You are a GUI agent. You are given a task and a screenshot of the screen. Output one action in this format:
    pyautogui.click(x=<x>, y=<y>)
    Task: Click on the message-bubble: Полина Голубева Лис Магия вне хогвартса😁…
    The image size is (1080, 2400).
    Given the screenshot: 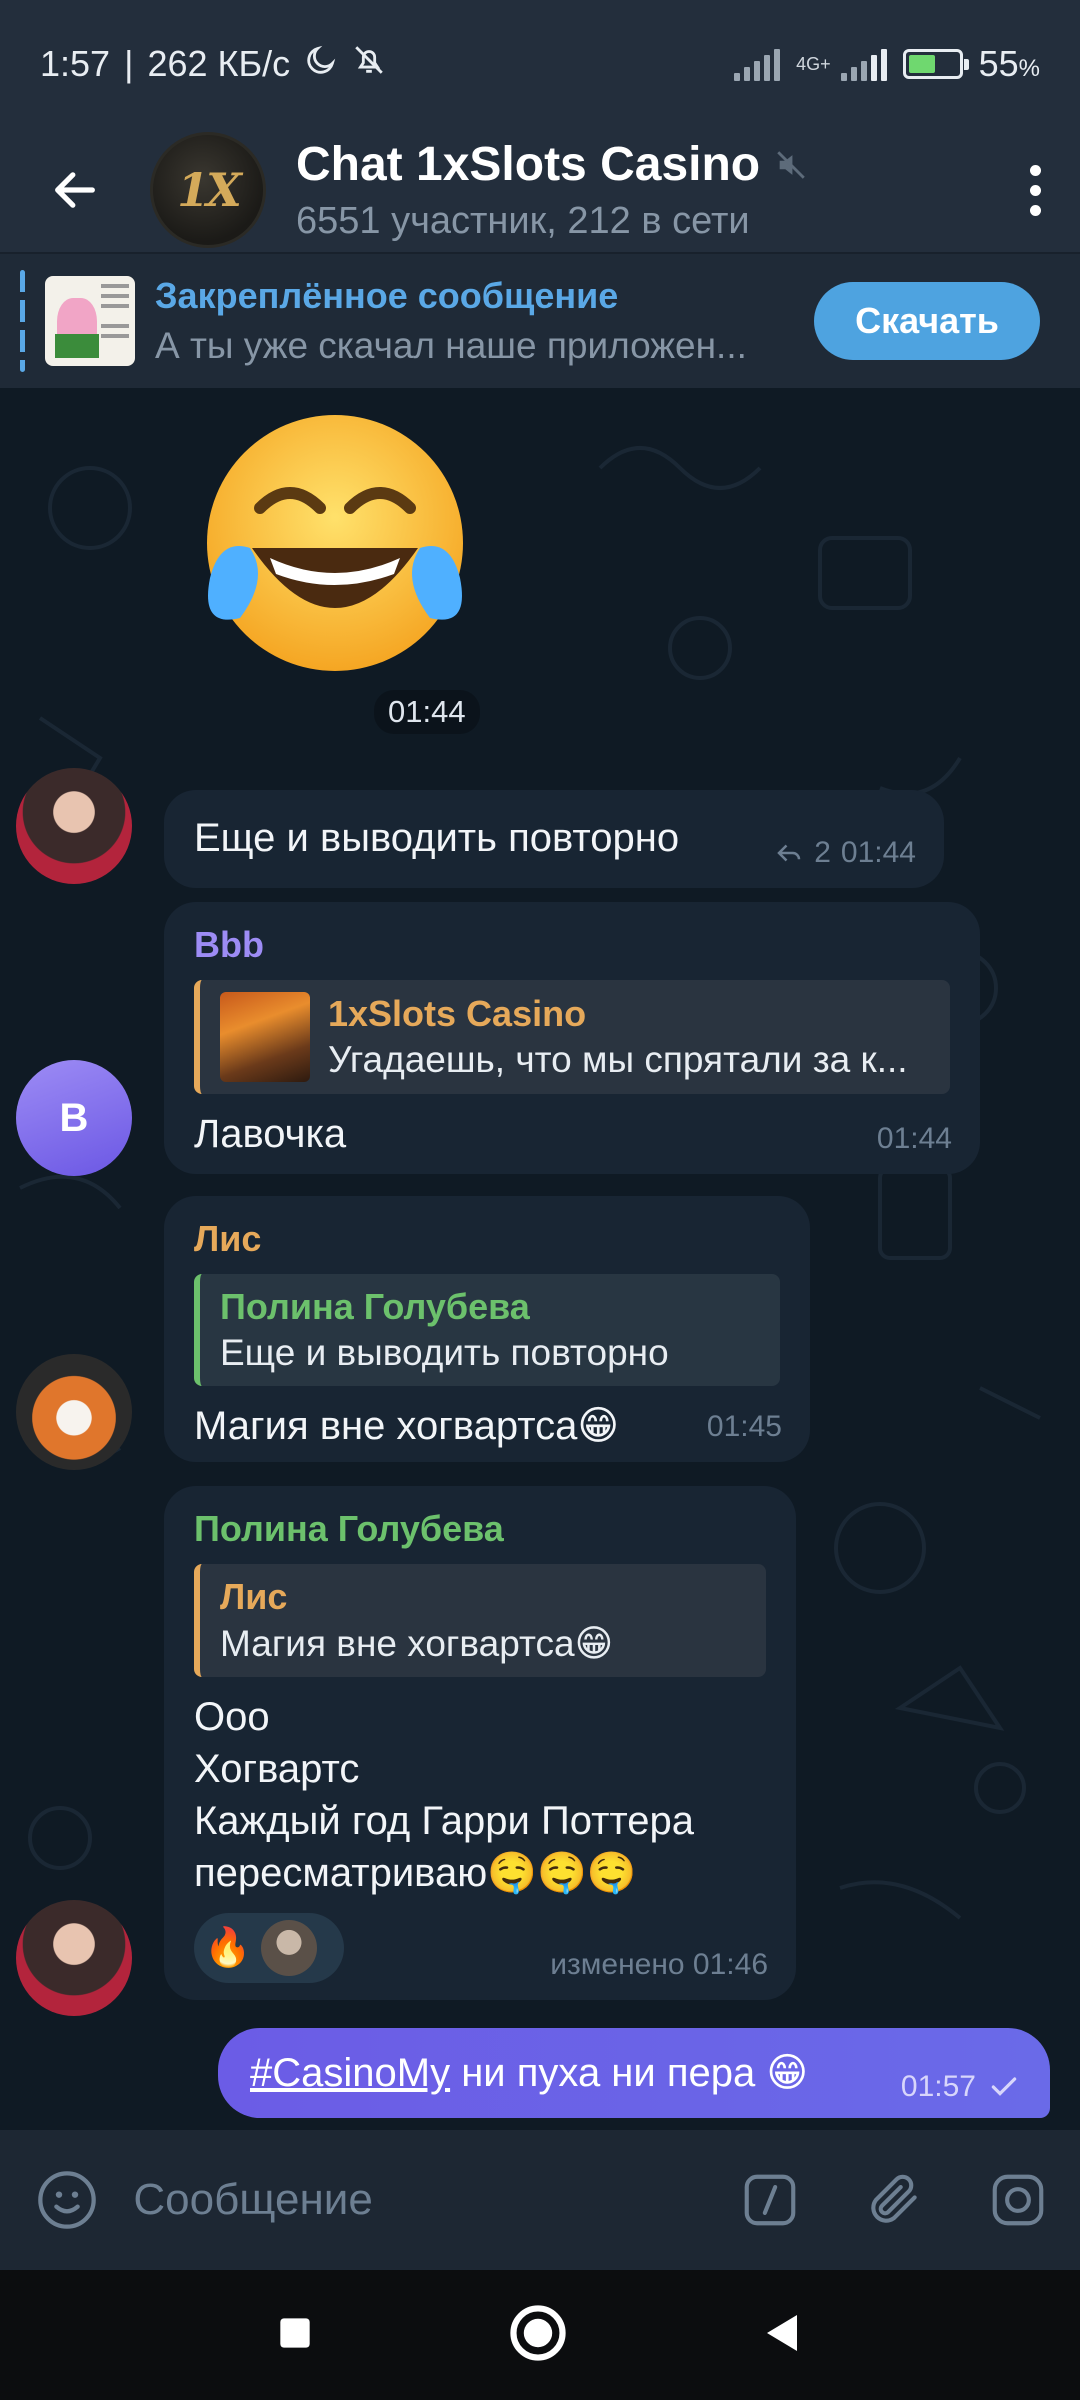 What is the action you would take?
    pyautogui.click(x=480, y=1743)
    